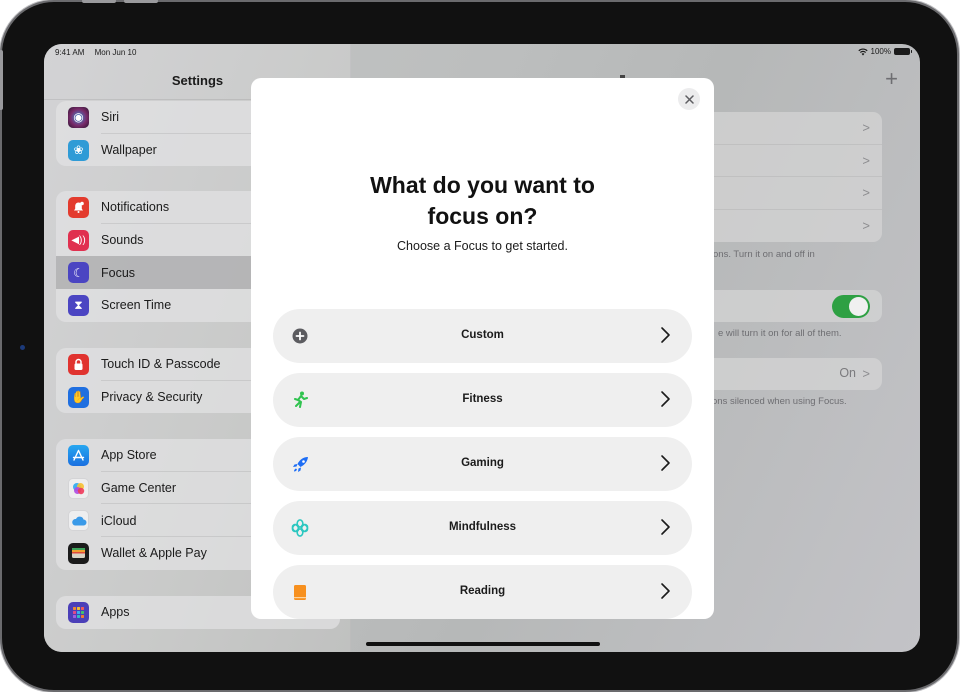 The height and width of the screenshot is (692, 960). Describe the element at coordinates (78, 273) in the screenshot. I see `moon-icon: ☾` at that location.